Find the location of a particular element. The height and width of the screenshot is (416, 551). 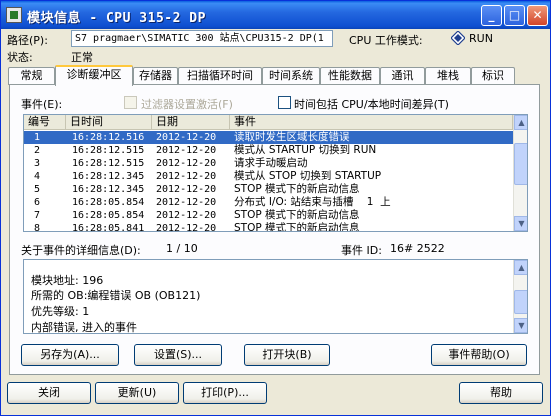

row-time: 16:28:05.841 is located at coordinates (108, 227).